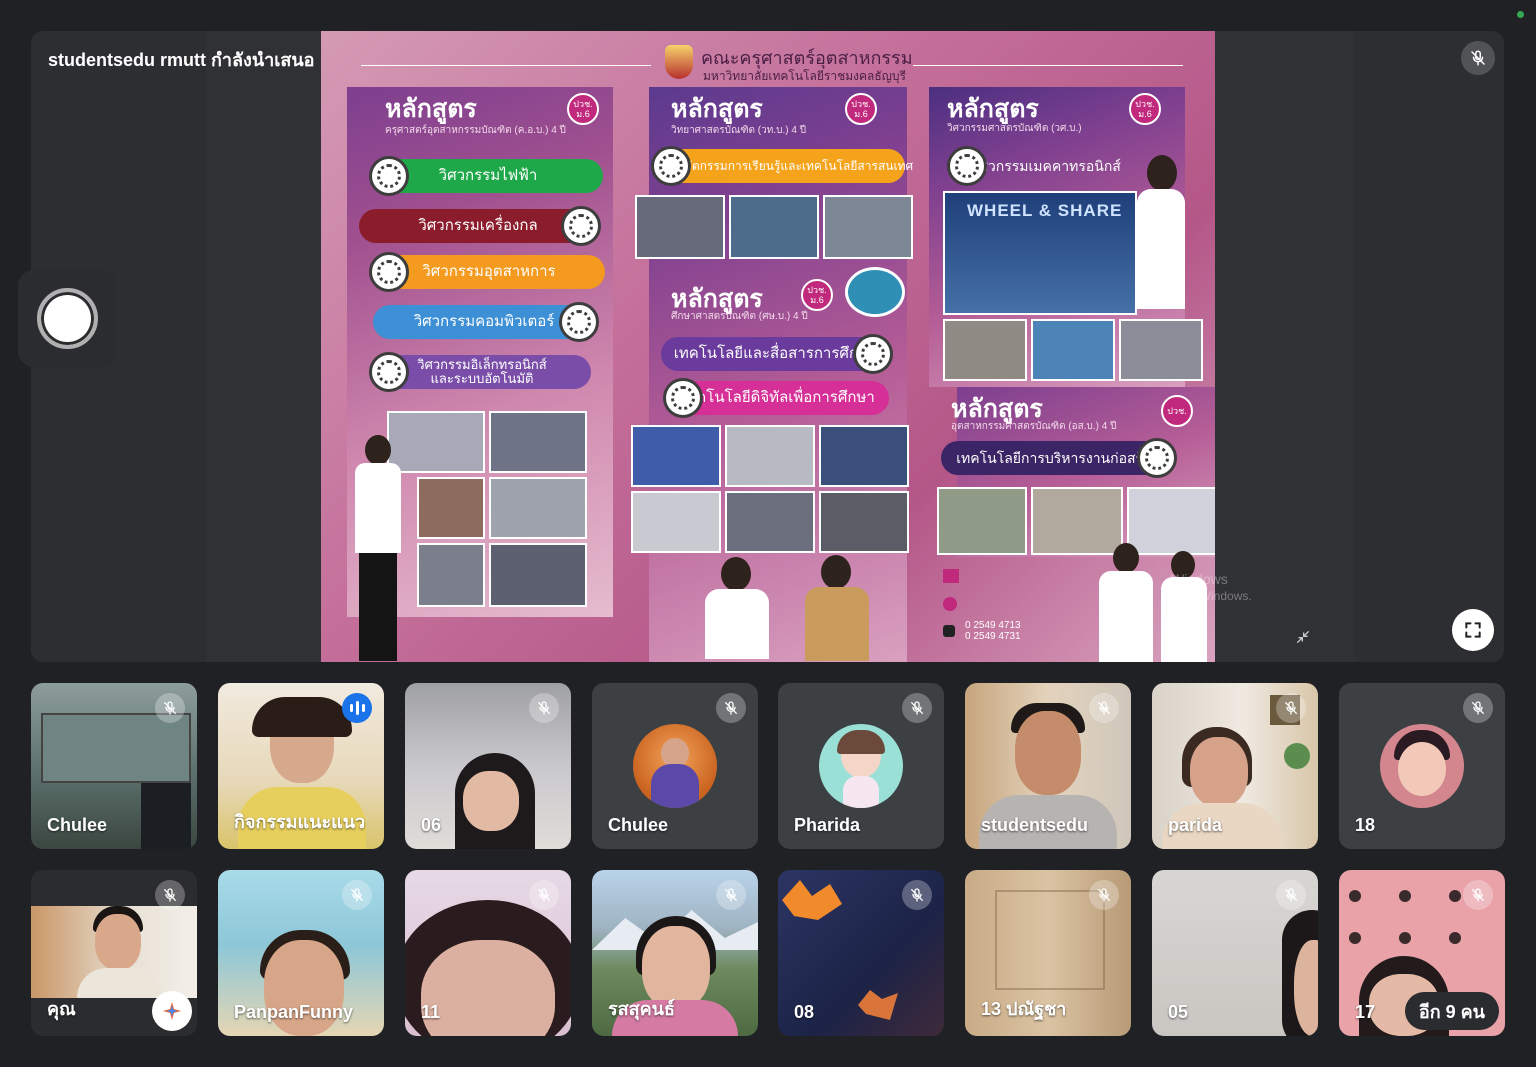 Image resolution: width=1536 pixels, height=1067 pixels. Describe the element at coordinates (1422, 953) in the screenshot. I see `participant-tile: 17 อีก 9 คน` at that location.